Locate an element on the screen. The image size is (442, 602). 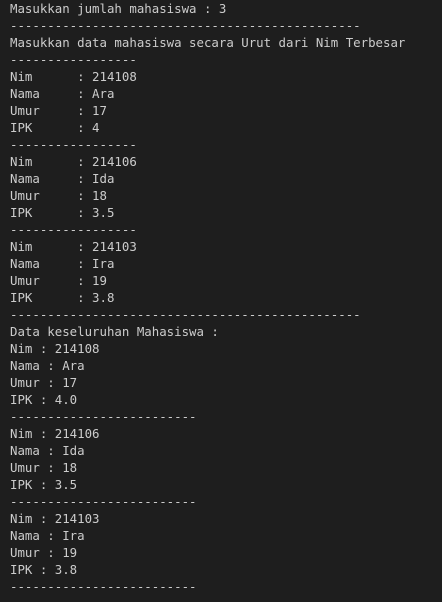
terminal-line: Masukkan jumlah mahasiswa : 3 is located at coordinates (118, 8).